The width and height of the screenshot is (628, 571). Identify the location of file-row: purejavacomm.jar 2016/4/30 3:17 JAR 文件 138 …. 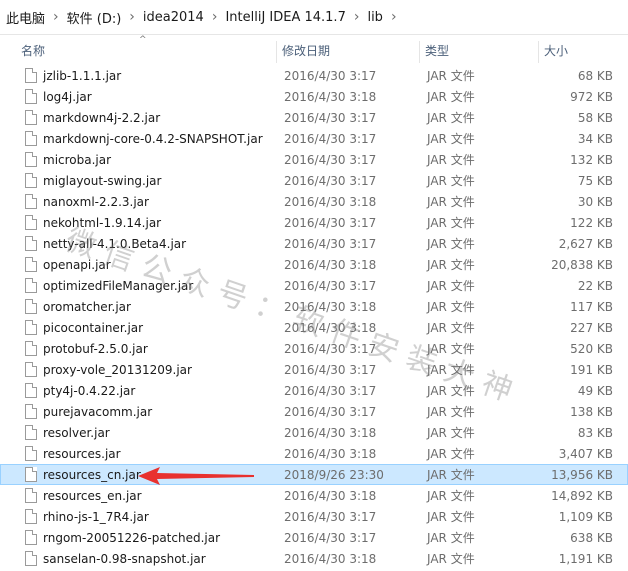
(314, 411).